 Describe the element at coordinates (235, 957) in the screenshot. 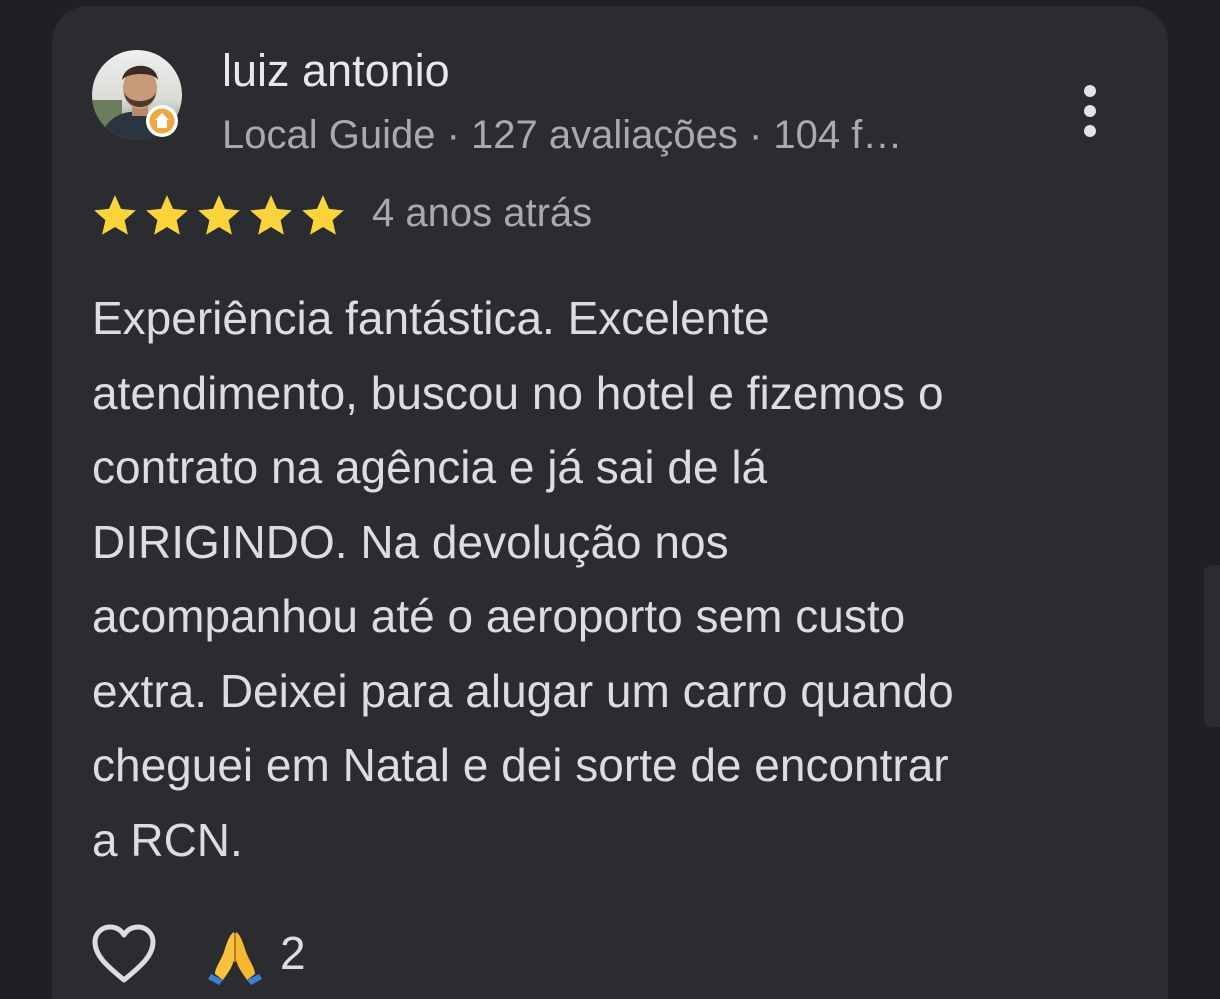

I see `folded-hands-emoji` at that location.